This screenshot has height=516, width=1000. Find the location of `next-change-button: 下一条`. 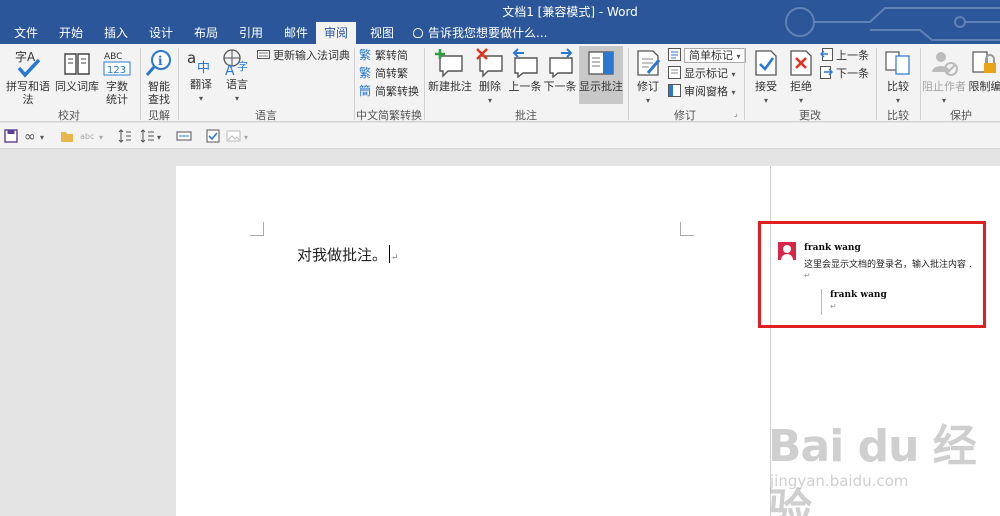

next-change-button: 下一条 is located at coordinates (844, 74).